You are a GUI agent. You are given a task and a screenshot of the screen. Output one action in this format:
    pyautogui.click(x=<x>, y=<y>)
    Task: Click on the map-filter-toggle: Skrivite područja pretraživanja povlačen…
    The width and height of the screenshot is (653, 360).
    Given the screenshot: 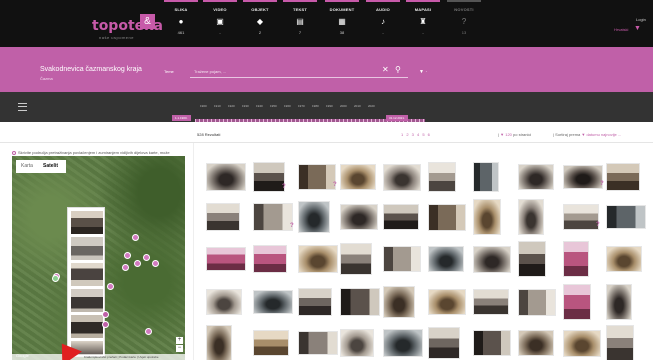 What is the action you would take?
    pyautogui.click(x=91, y=152)
    